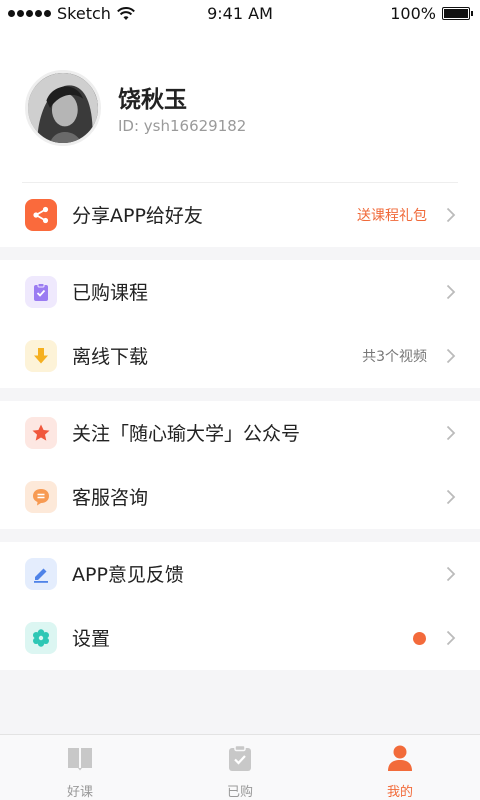  What do you see at coordinates (419, 638) in the screenshot?
I see `notification-dot` at bounding box center [419, 638].